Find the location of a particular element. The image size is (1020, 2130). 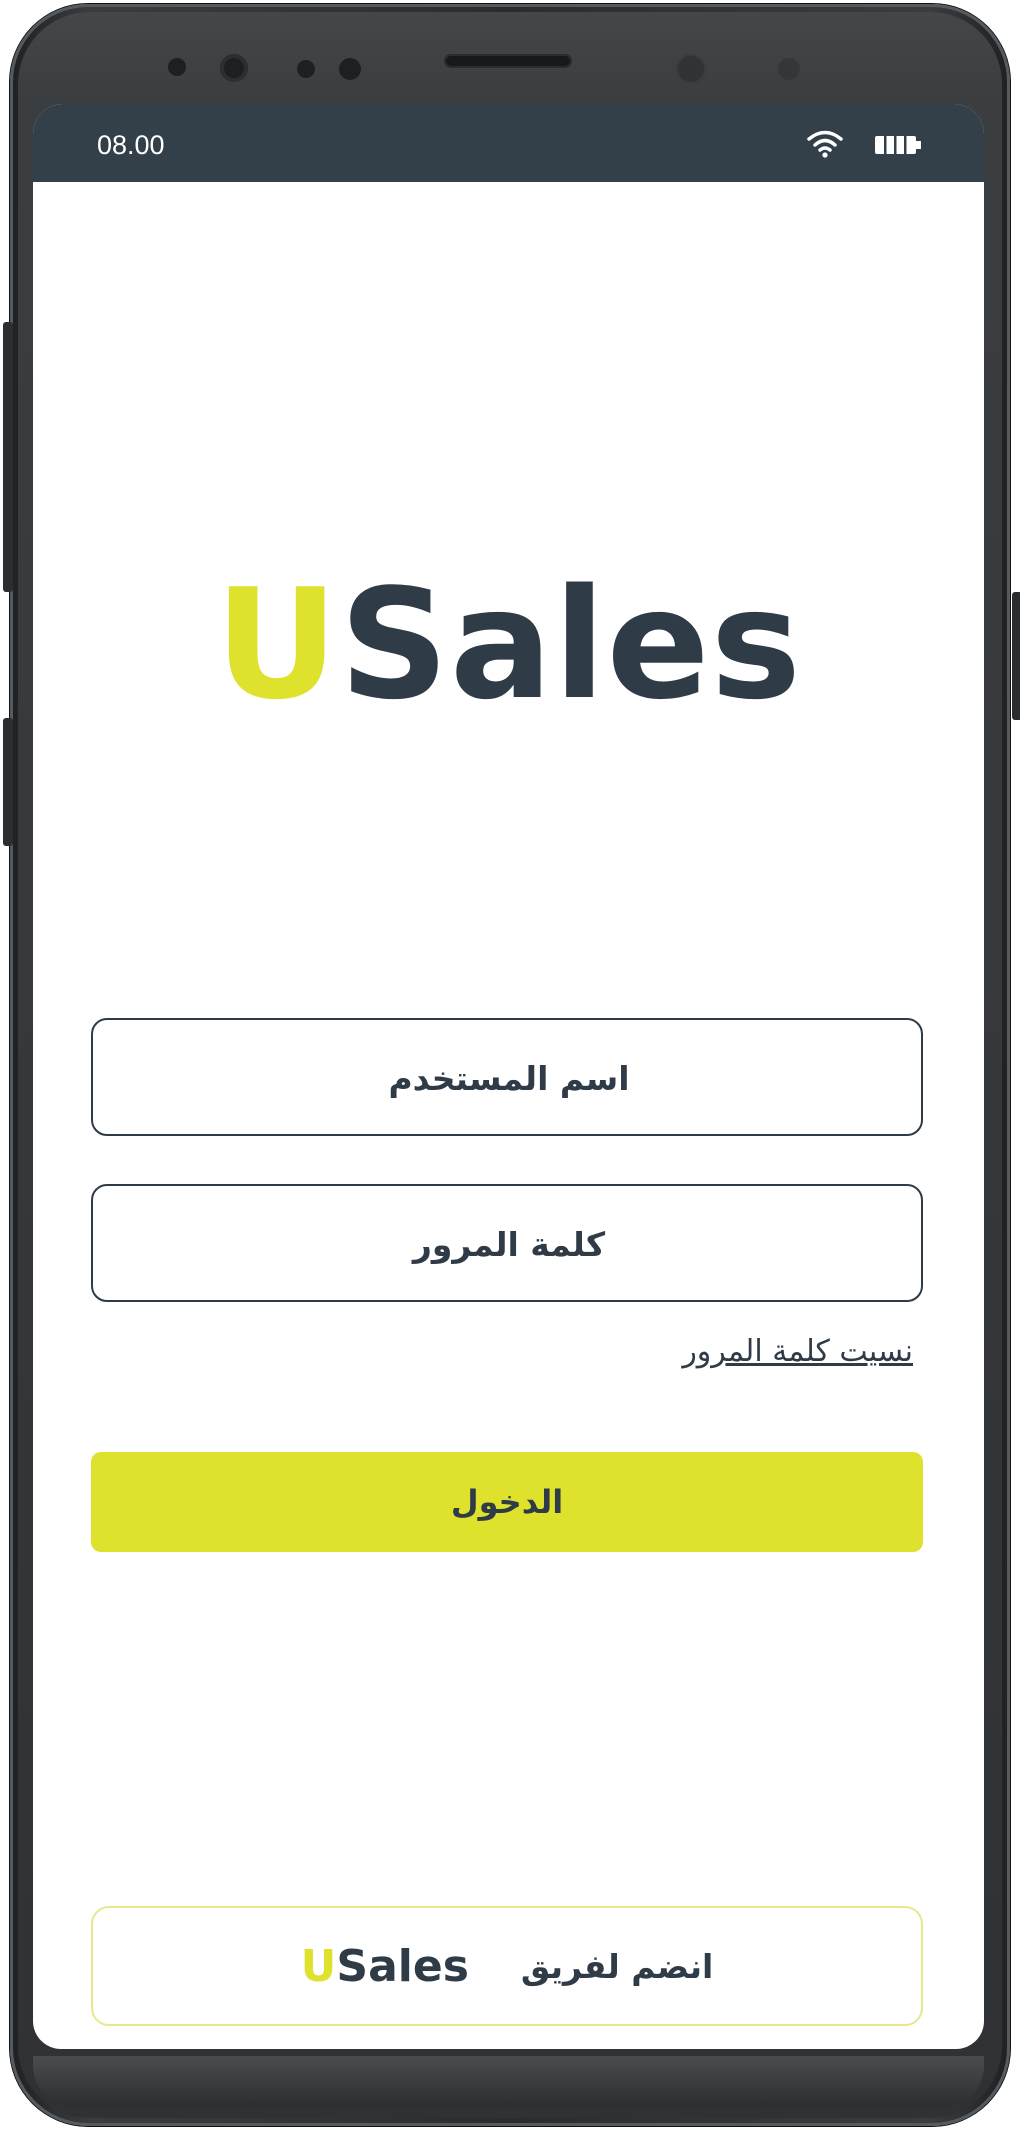

status-time: 08.00 is located at coordinates (131, 145).